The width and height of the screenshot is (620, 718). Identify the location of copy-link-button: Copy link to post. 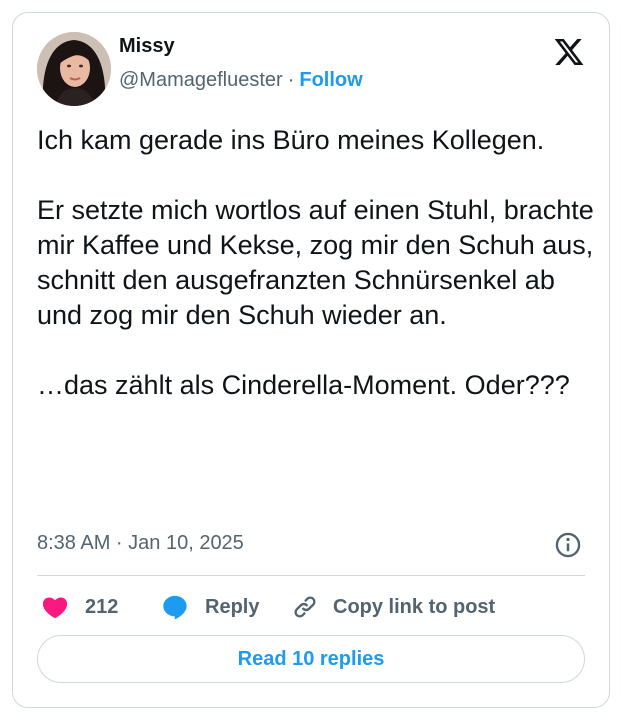
(393, 607).